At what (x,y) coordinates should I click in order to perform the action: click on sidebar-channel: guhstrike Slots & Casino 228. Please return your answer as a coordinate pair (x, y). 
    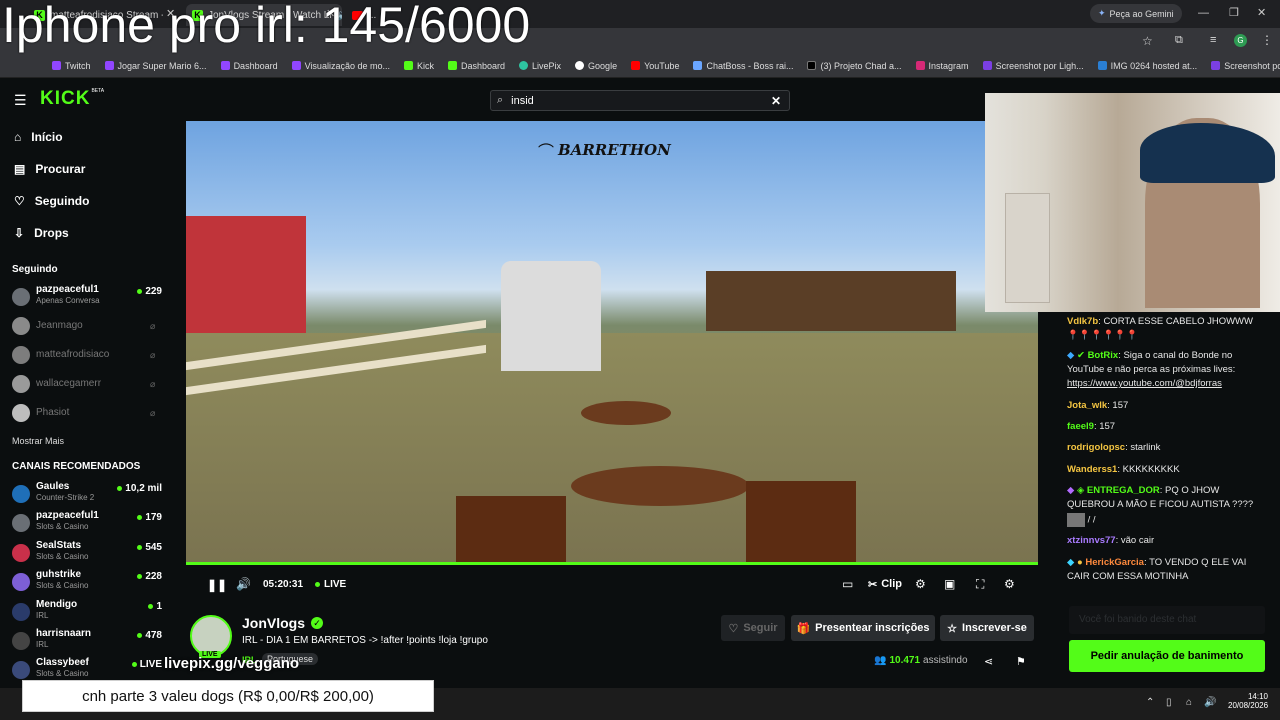
    Looking at the image, I should click on (87, 583).